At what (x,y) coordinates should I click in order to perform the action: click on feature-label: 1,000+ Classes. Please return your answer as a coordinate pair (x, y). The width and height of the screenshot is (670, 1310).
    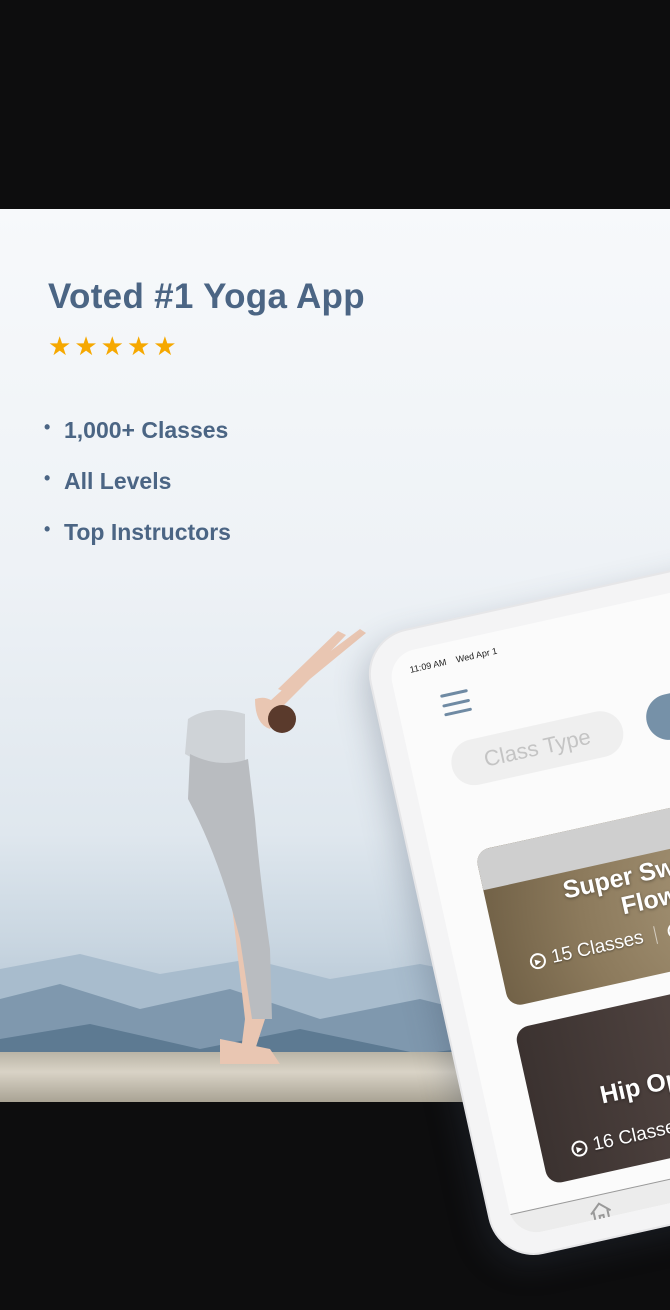
    Looking at the image, I should click on (146, 430).